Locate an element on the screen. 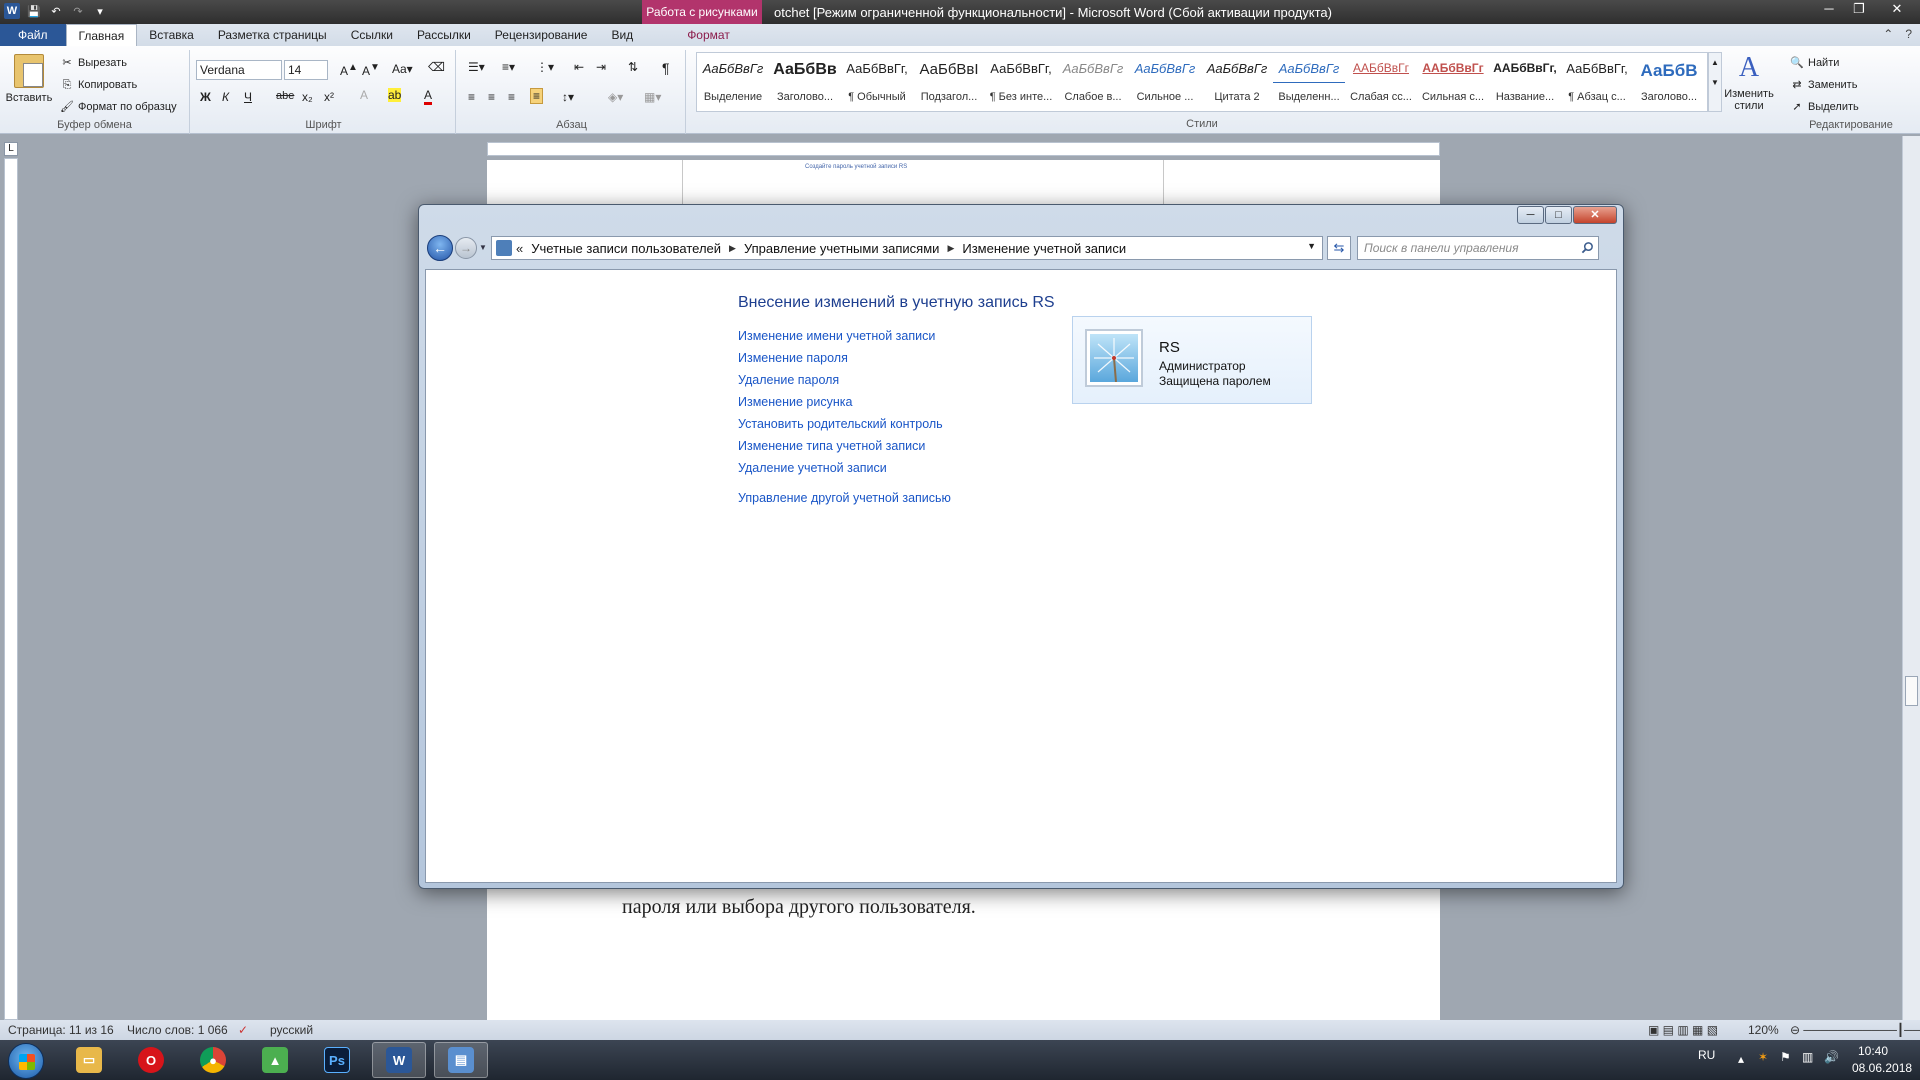 This screenshot has height=1080, width=1920. copy-button: ⎘ Копировать is located at coordinates (99, 85).